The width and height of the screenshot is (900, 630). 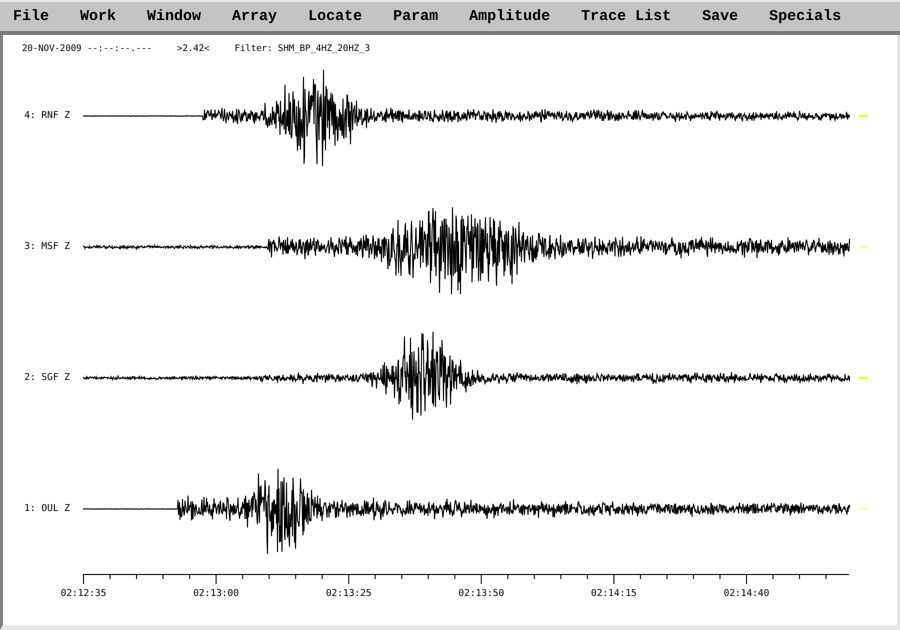 What do you see at coordinates (87, 49) in the screenshot?
I see `date-text: 20-NOV-2009 --:--:--.---` at bounding box center [87, 49].